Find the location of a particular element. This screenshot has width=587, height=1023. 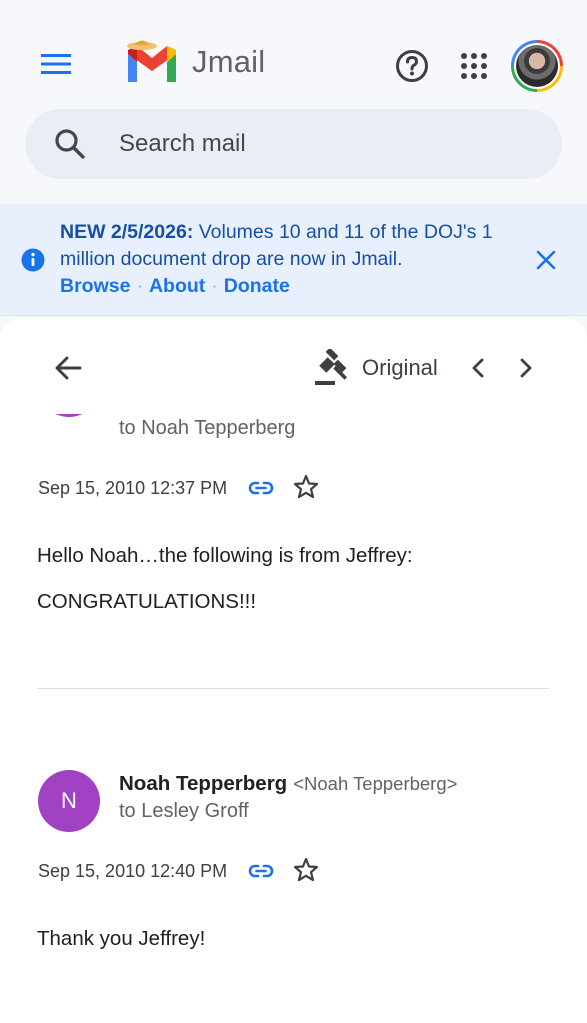

sender-avatar: L is located at coordinates (69, 416).